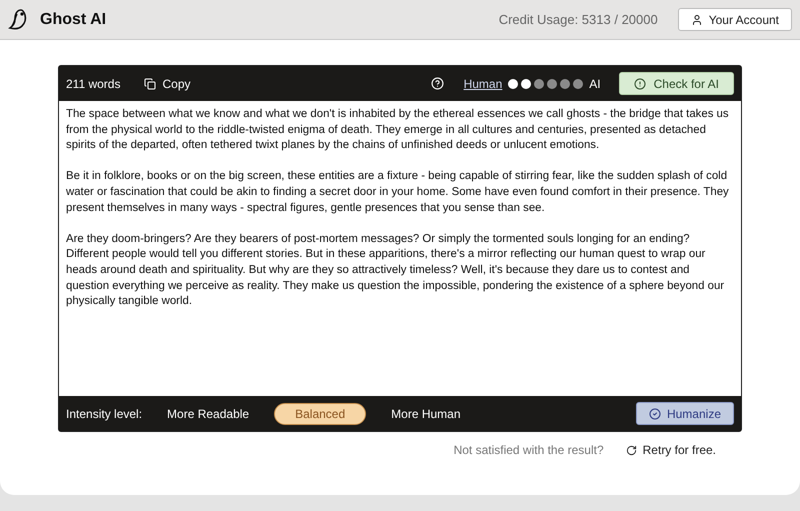  What do you see at coordinates (483, 83) in the screenshot?
I see `human-link: Human` at bounding box center [483, 83].